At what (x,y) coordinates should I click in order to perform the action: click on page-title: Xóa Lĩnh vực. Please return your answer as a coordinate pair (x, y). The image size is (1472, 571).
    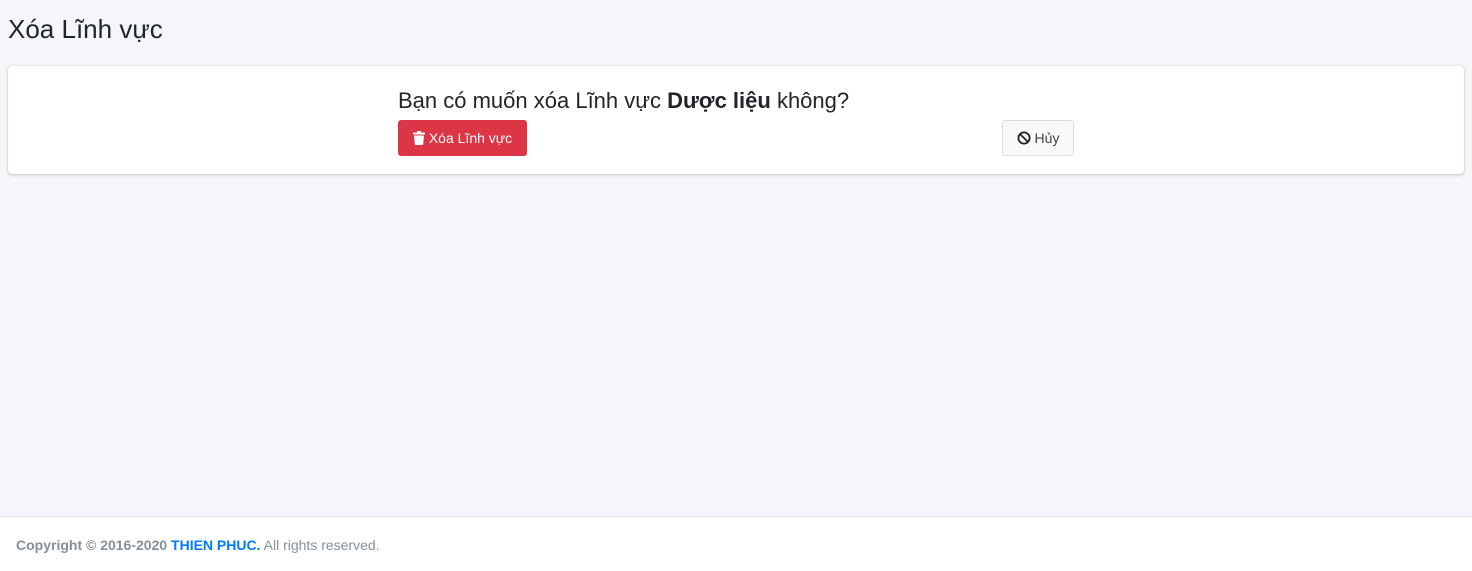
    Looking at the image, I should click on (85, 29).